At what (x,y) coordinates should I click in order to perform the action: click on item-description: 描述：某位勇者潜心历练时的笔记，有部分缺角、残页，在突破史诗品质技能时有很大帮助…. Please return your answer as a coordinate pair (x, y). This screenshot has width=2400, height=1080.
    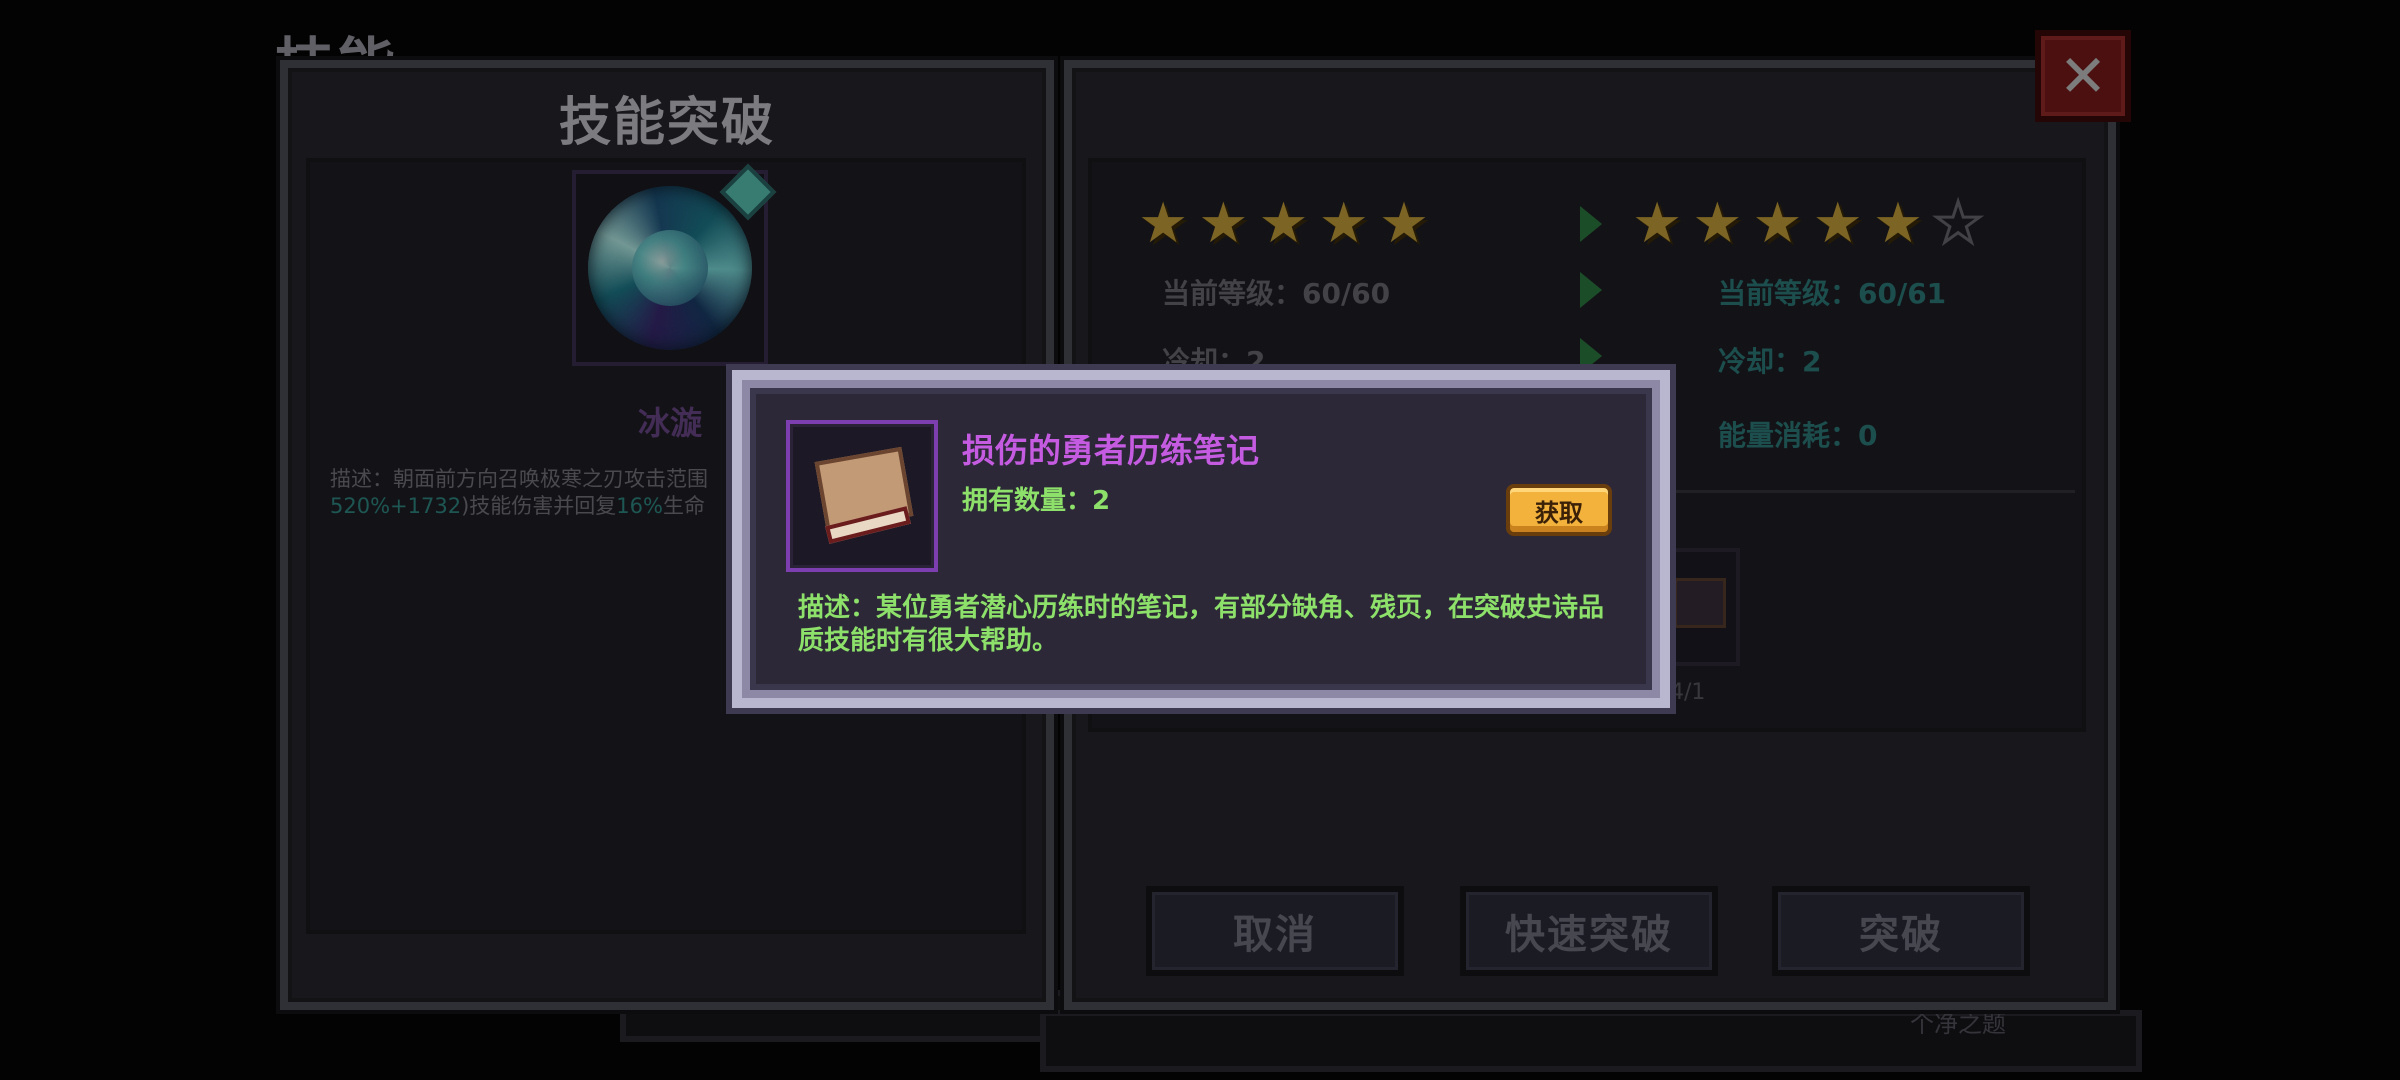
    Looking at the image, I should click on (1201, 624).